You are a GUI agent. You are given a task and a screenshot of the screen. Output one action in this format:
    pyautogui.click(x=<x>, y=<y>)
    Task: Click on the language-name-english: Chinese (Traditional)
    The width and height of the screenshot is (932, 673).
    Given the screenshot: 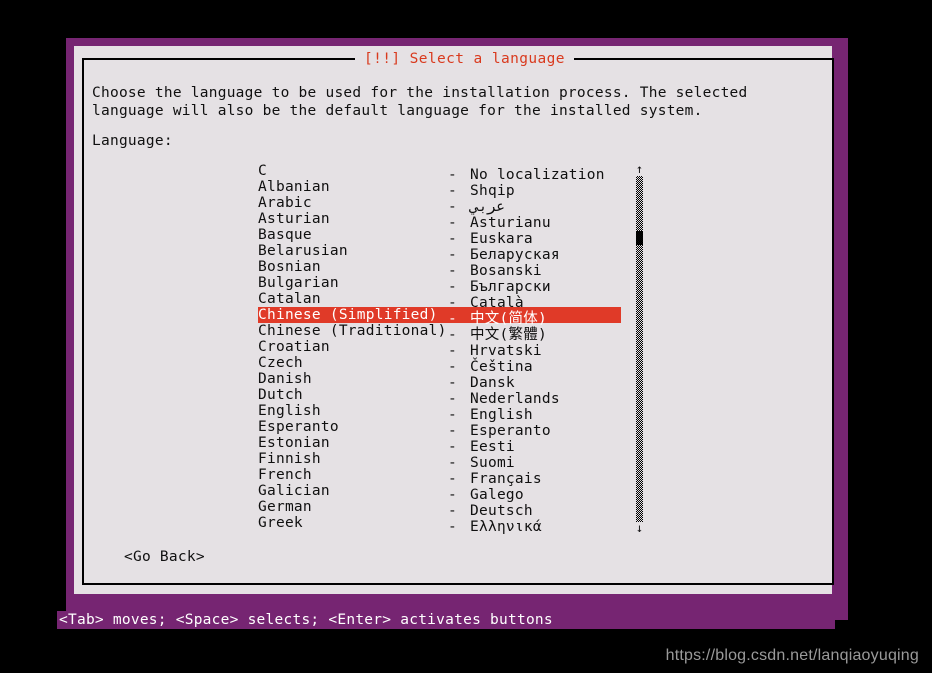 What is the action you would take?
    pyautogui.click(x=352, y=331)
    